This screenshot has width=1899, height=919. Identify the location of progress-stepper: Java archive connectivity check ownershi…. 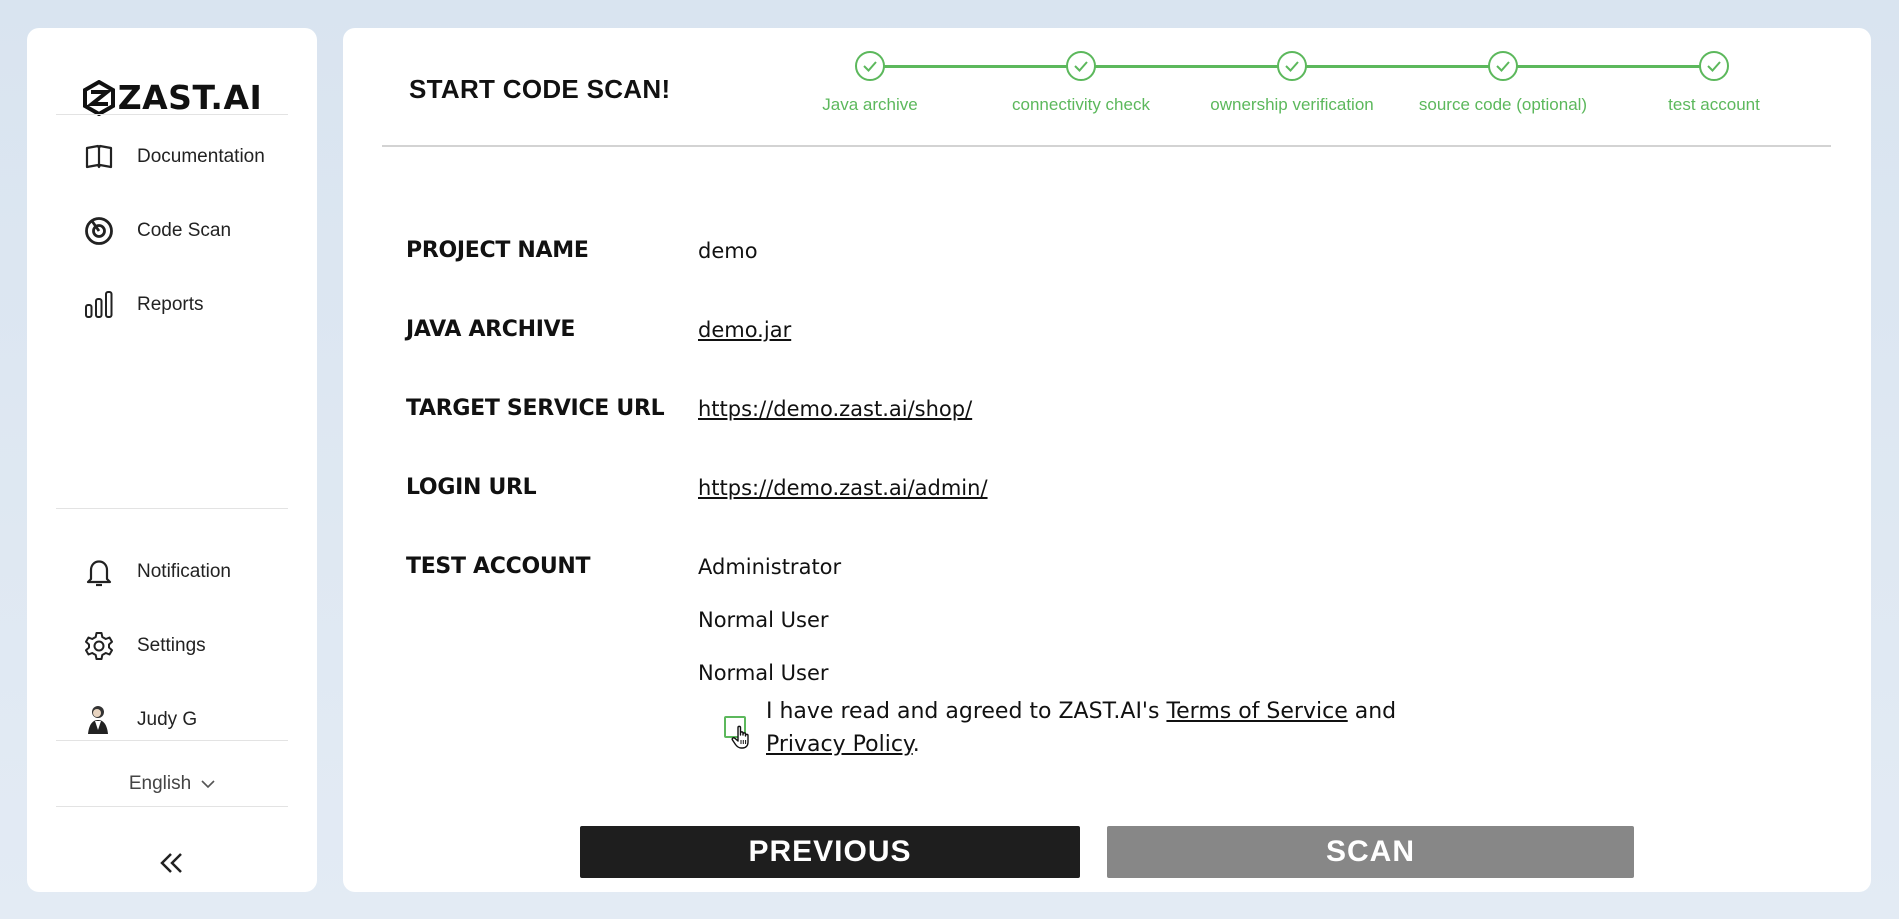
(1107, 98).